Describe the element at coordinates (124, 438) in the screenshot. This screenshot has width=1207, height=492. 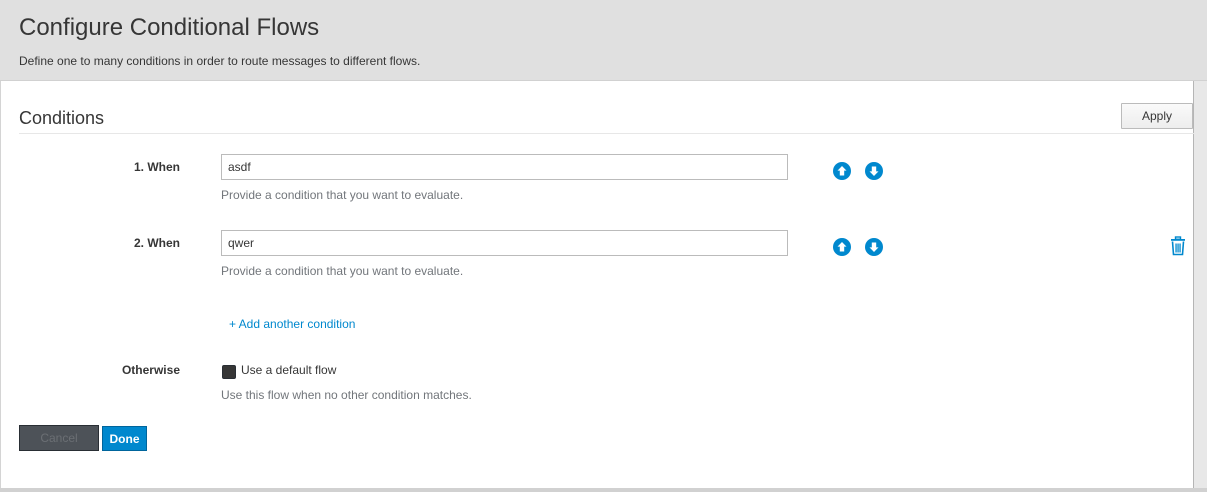
I see `done-button: Done` at that location.